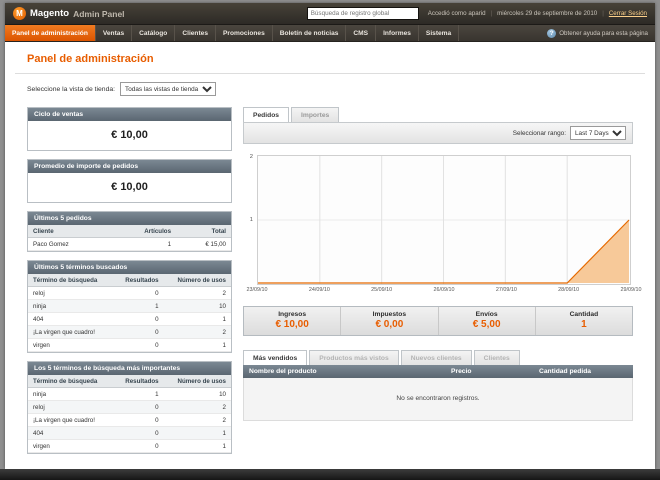  Describe the element at coordinates (310, 33) in the screenshot. I see `nav-item-boletin-de-noticias: Boletín de noticias` at that location.